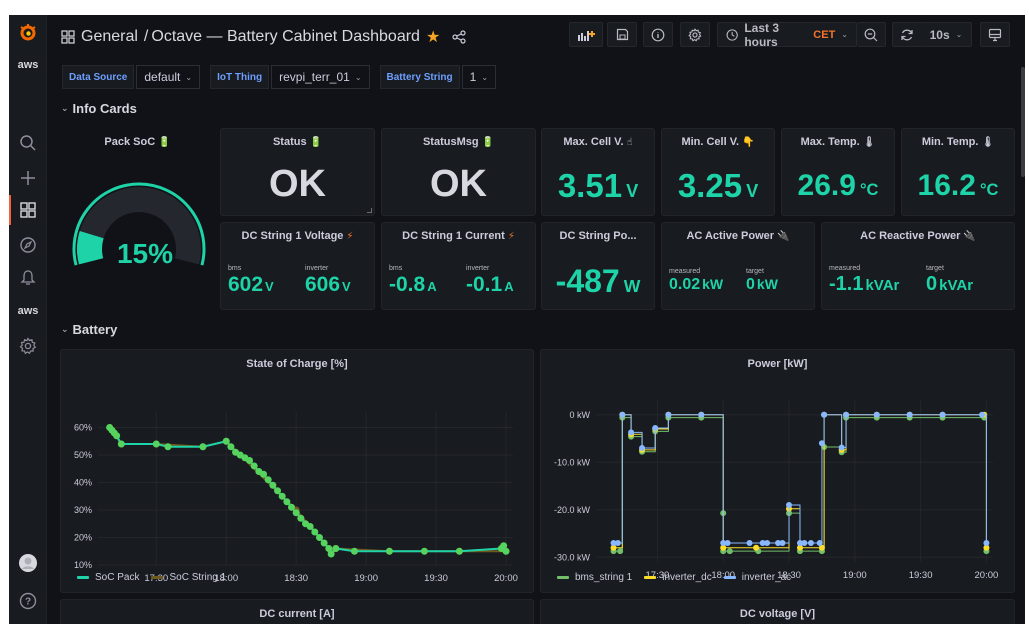  Describe the element at coordinates (946, 34) in the screenshot. I see `refresh-interval-picker: 10s ⌄` at that location.